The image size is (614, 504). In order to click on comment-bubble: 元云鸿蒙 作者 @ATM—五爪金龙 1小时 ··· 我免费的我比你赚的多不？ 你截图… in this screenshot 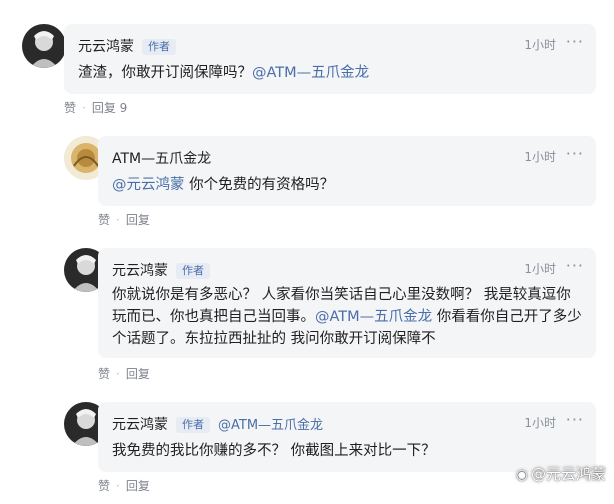, I will do `click(347, 437)`.